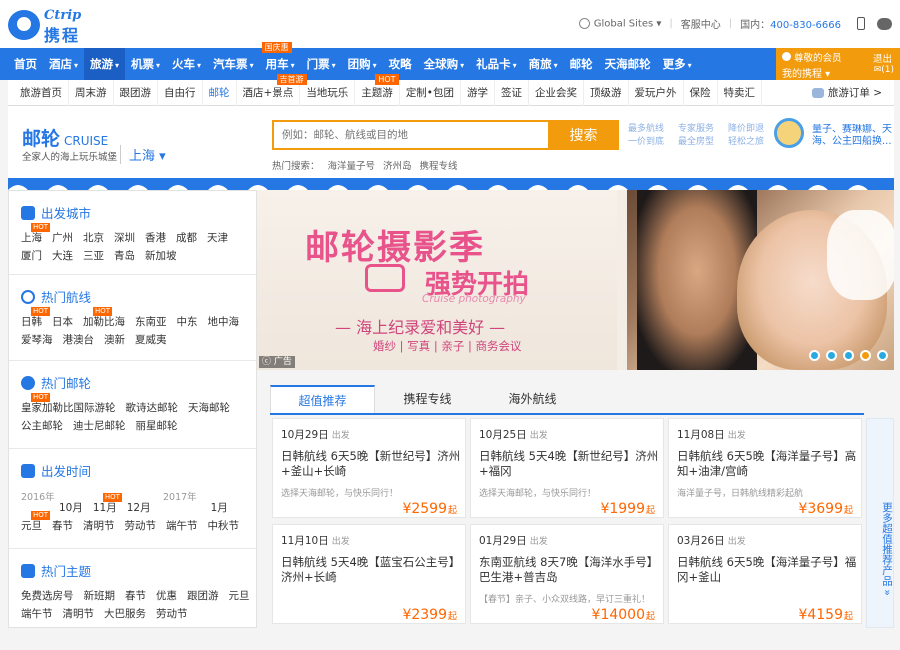 The height and width of the screenshot is (650, 900). What do you see at coordinates (397, 165) in the screenshot?
I see `hot-search-link: 济州岛` at bounding box center [397, 165].